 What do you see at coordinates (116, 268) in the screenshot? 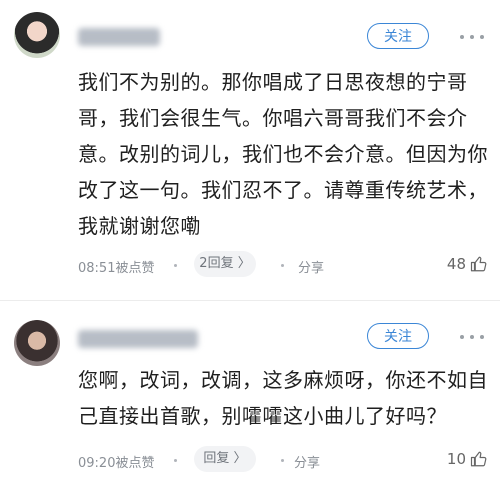
I see `comment-time: 08:51被点赞` at bounding box center [116, 268].